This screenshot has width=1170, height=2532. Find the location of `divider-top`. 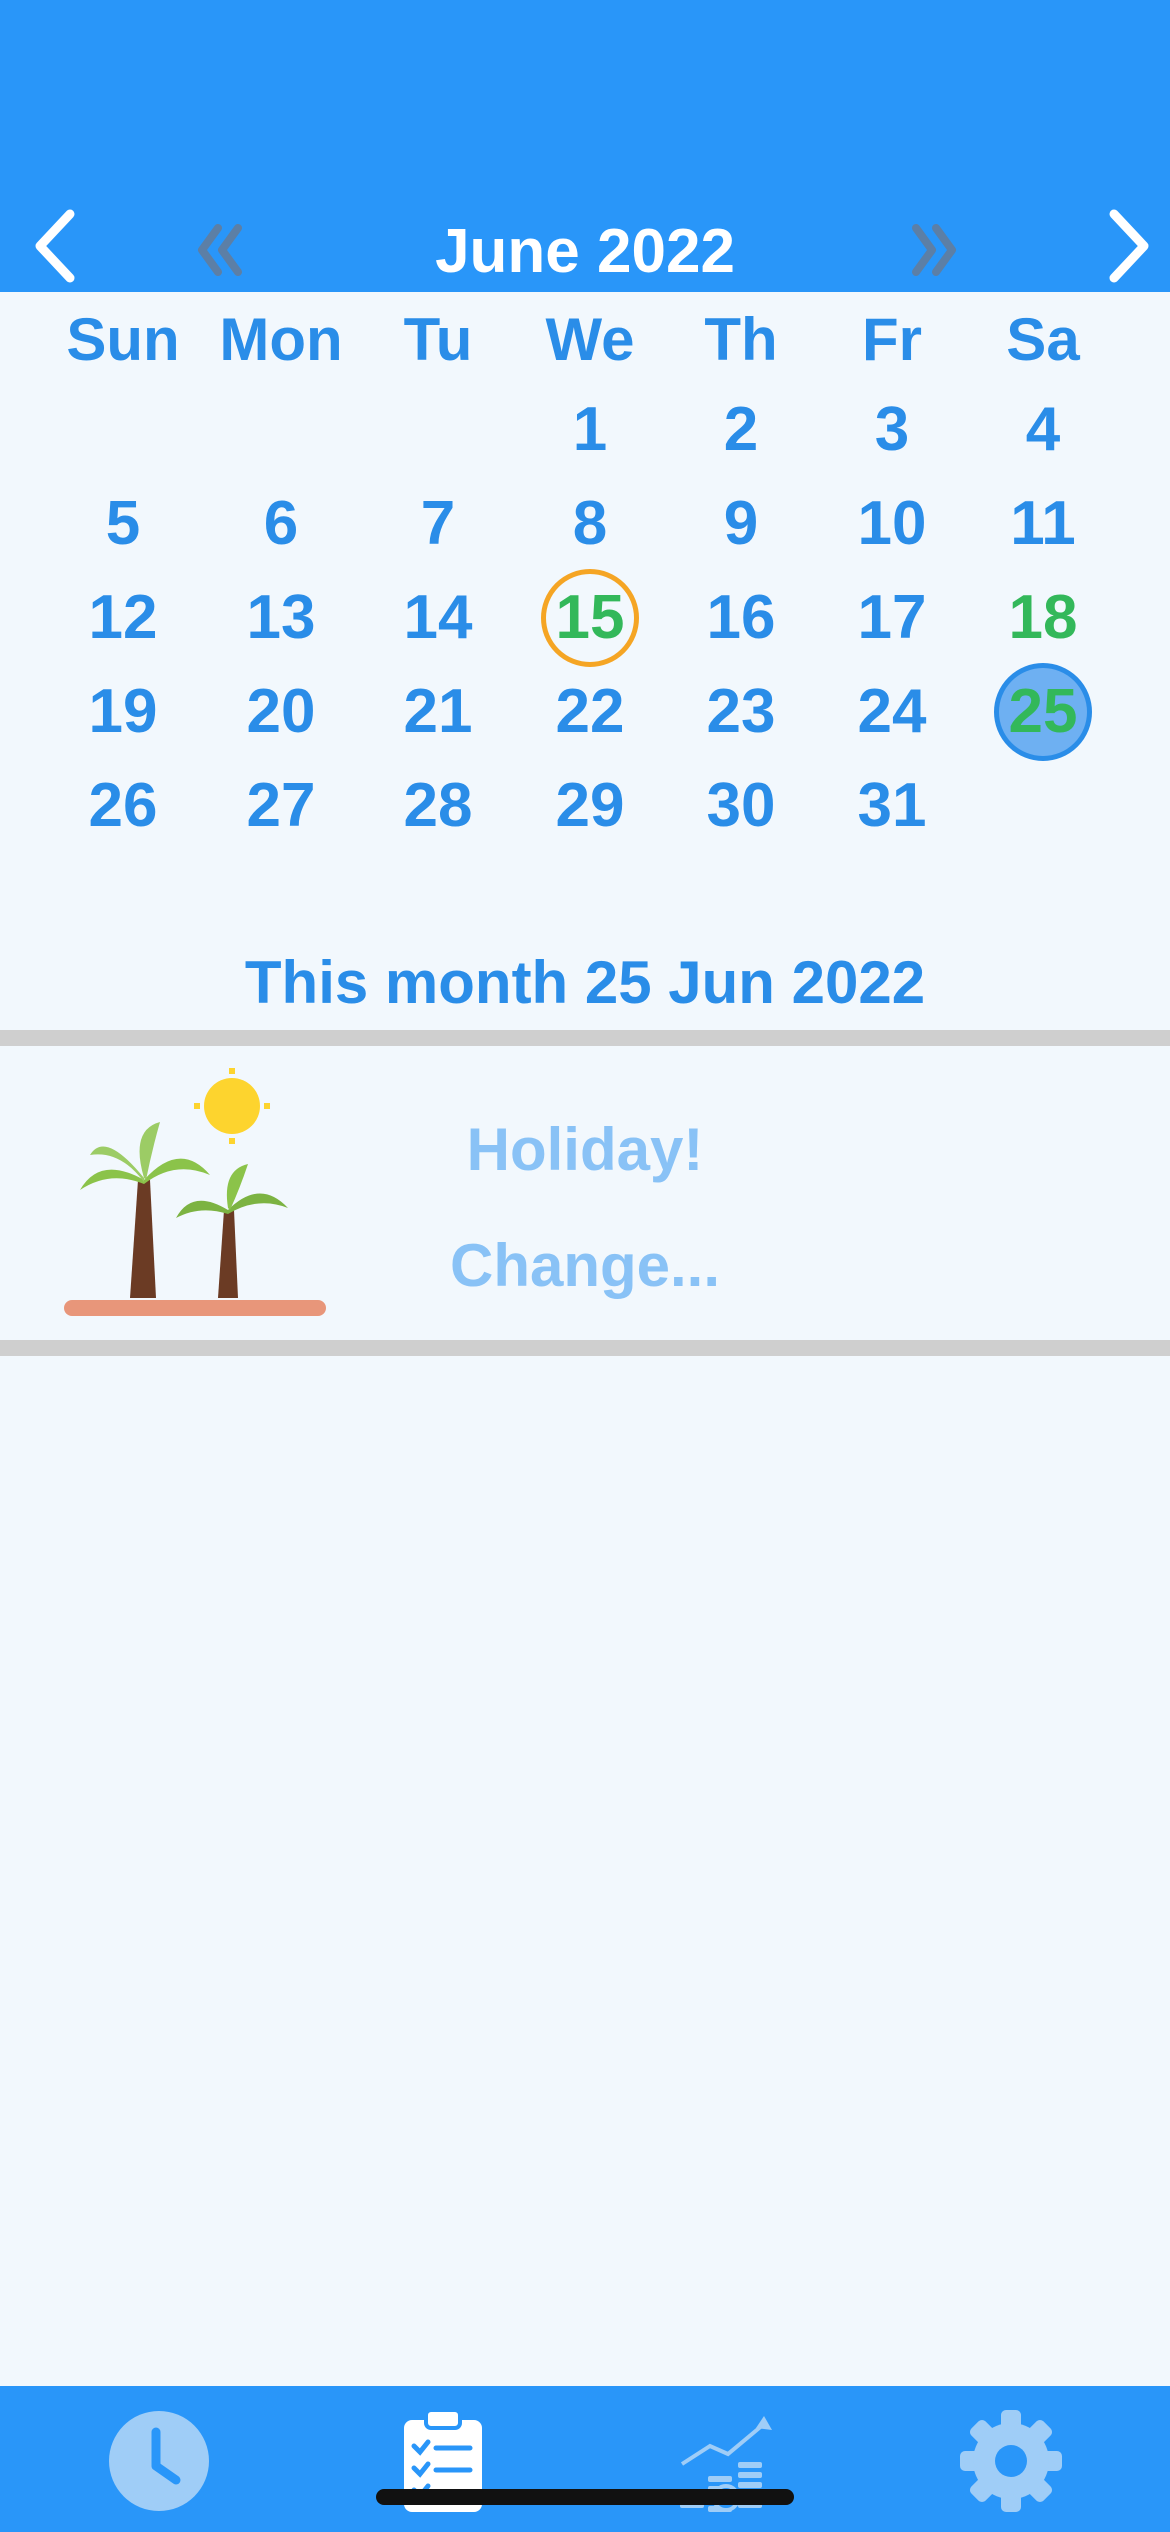

divider-top is located at coordinates (585, 1038).